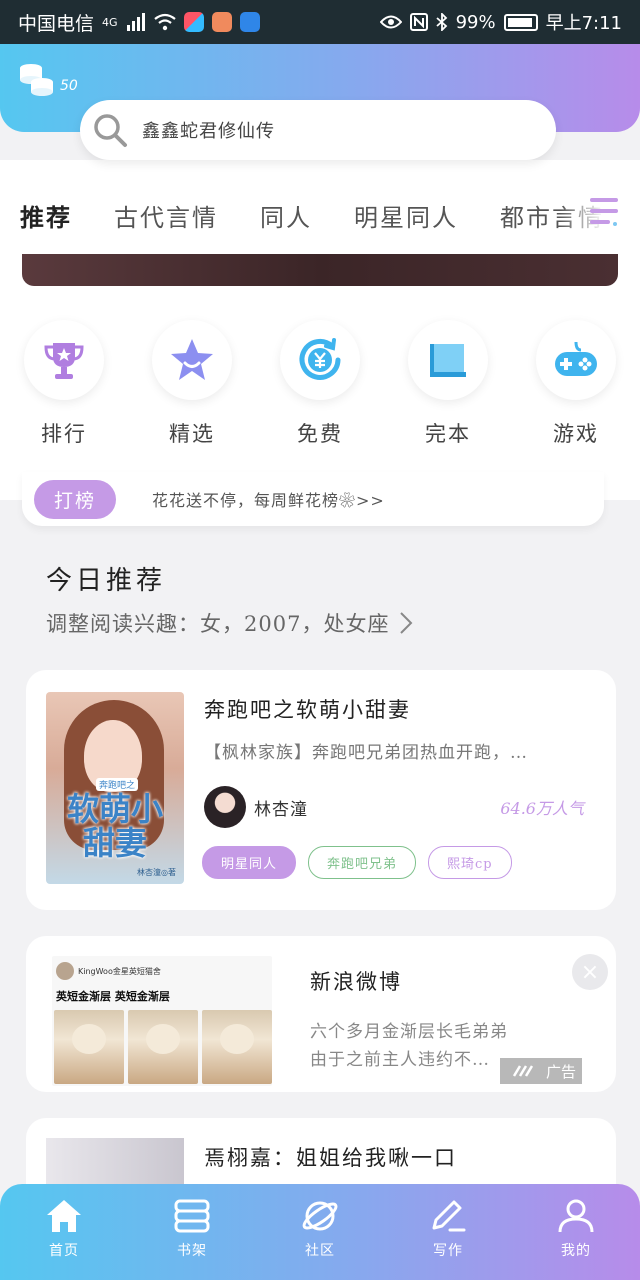 Image resolution: width=640 pixels, height=1280 pixels. I want to click on book-title: 奔跑吧之软萌小甜妻, so click(307, 709).